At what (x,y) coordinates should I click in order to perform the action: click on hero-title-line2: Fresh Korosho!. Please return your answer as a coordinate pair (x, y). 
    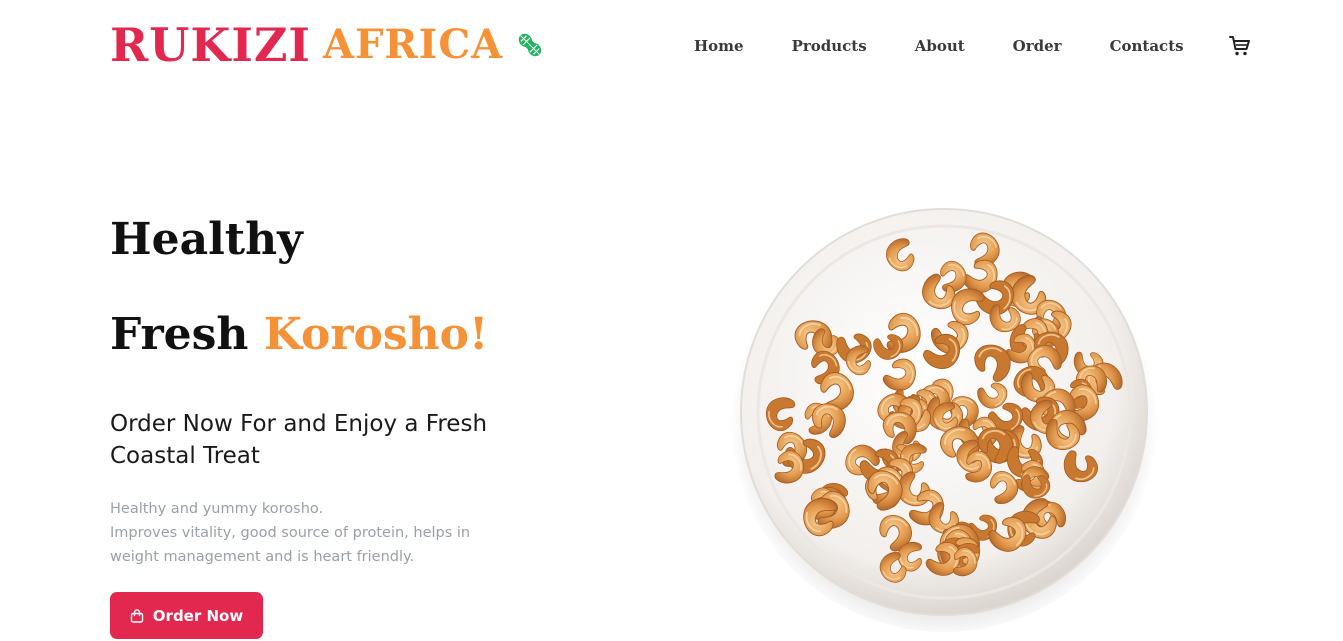
    Looking at the image, I should click on (299, 335).